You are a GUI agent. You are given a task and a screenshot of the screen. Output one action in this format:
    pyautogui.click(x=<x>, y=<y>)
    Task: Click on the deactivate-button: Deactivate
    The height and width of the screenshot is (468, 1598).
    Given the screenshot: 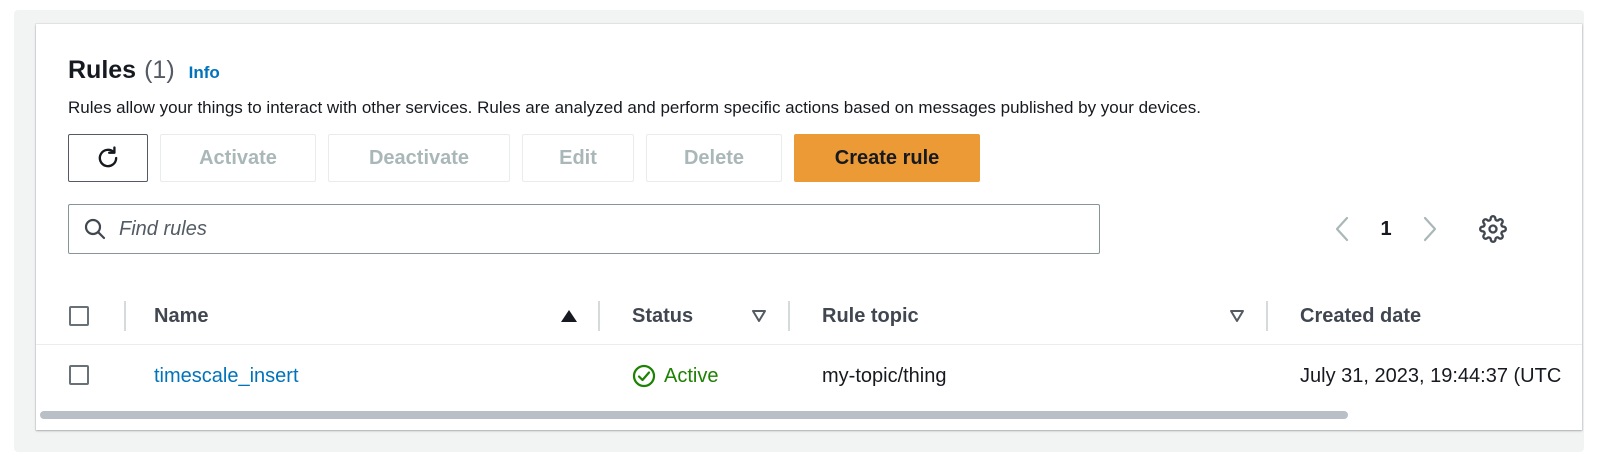 What is the action you would take?
    pyautogui.click(x=419, y=158)
    